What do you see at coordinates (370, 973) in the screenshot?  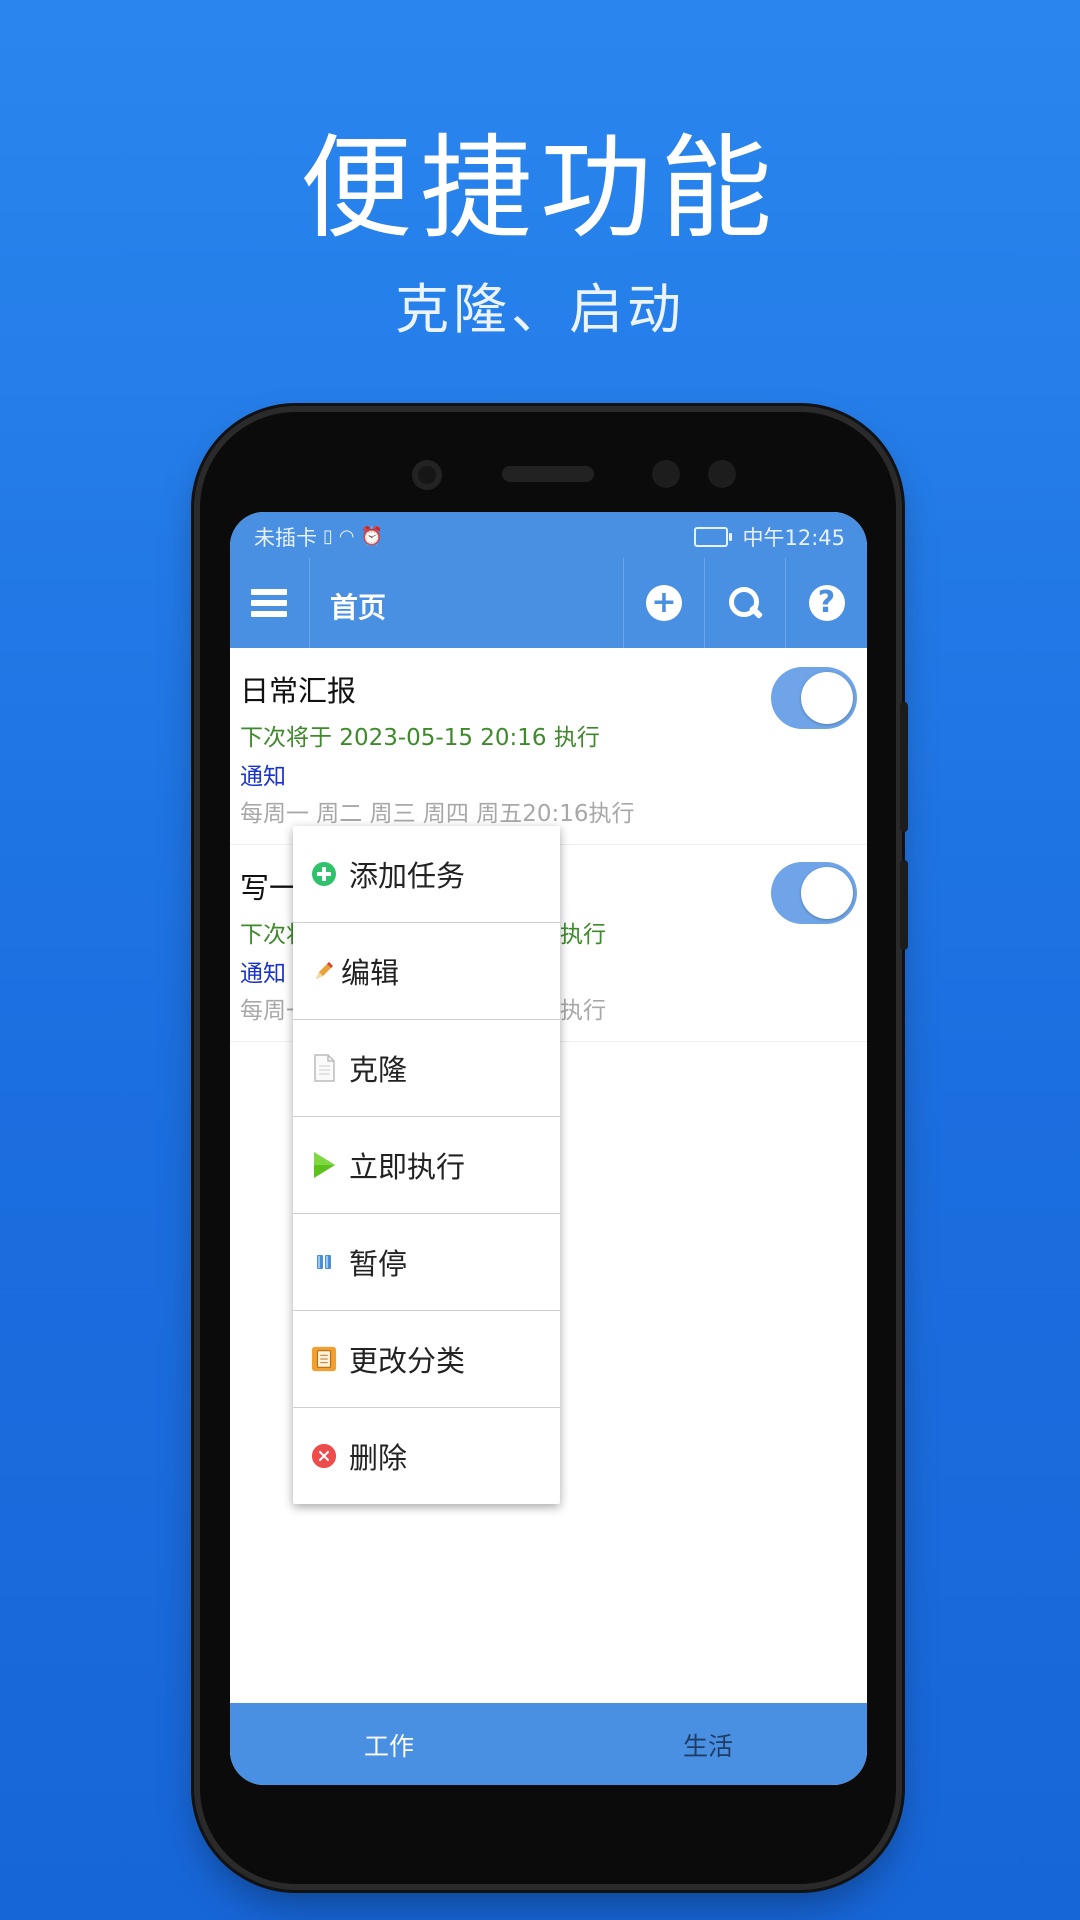 I see `menu-item-label: 编辑` at bounding box center [370, 973].